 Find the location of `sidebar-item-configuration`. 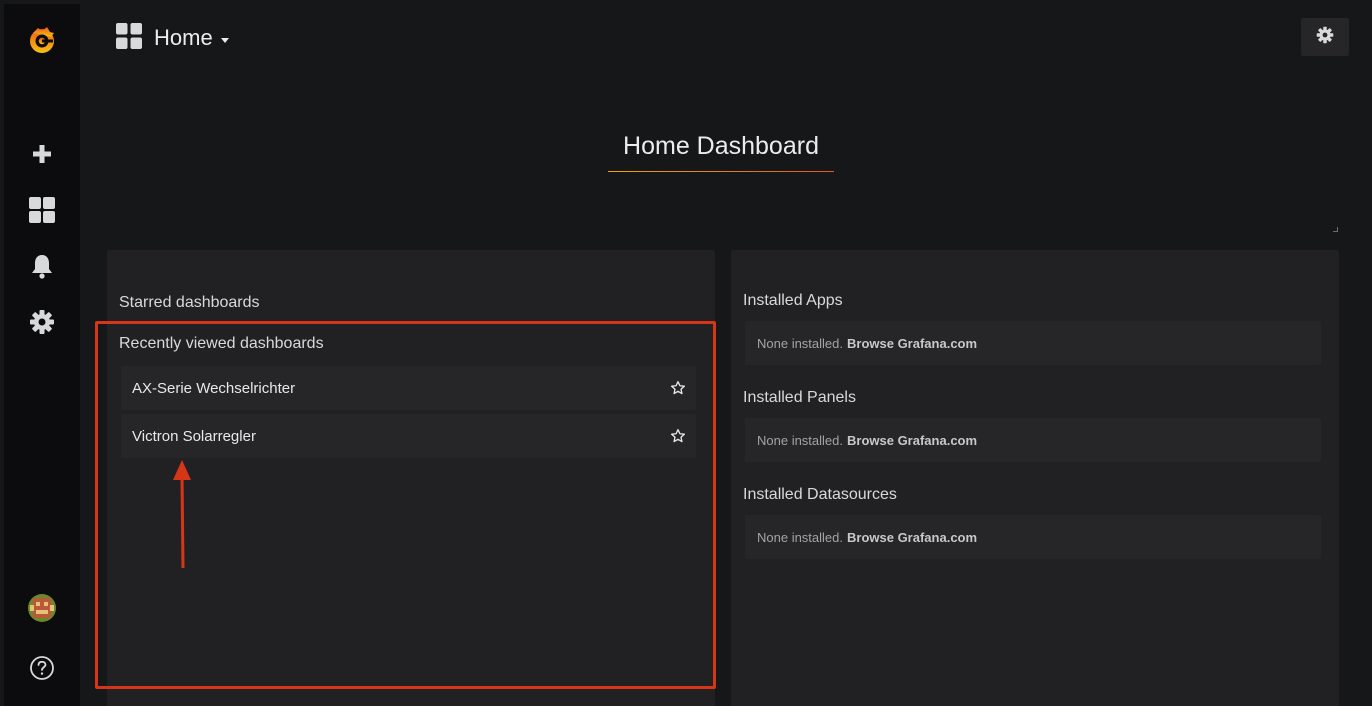

sidebar-item-configuration is located at coordinates (42, 322).